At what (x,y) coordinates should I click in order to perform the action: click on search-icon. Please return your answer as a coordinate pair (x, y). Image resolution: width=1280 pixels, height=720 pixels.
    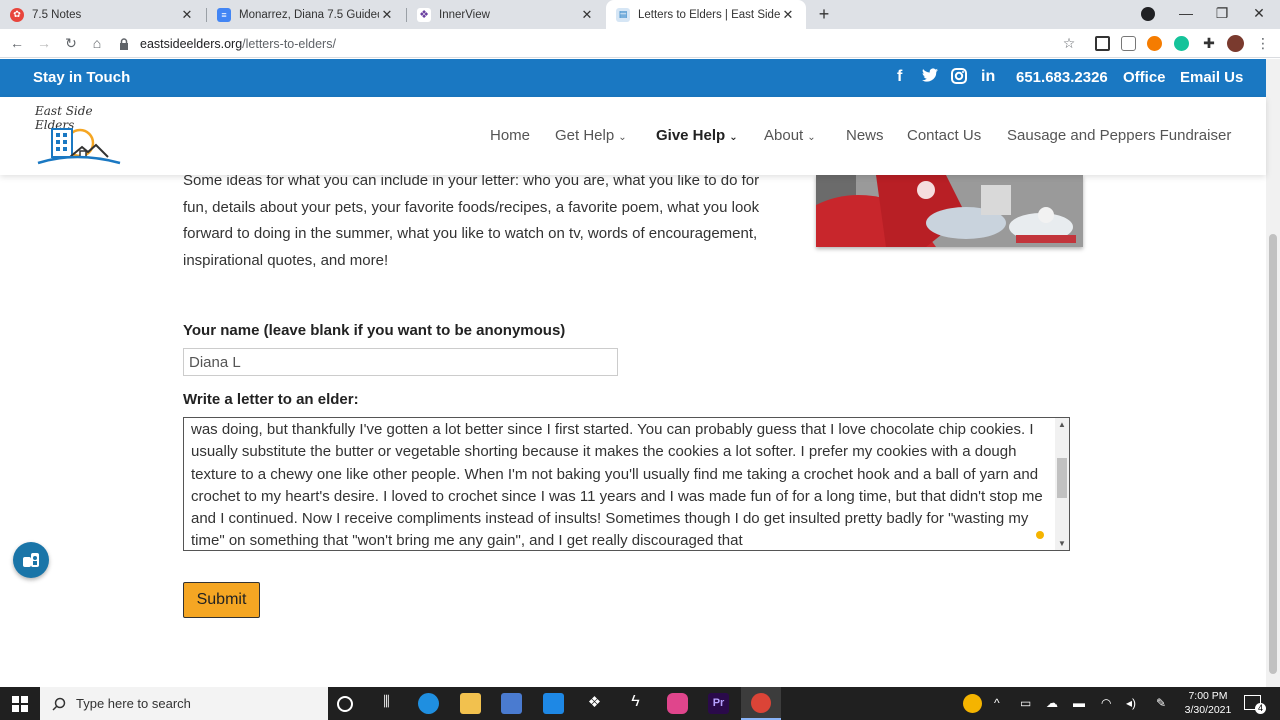
    Looking at the image, I should click on (59, 704).